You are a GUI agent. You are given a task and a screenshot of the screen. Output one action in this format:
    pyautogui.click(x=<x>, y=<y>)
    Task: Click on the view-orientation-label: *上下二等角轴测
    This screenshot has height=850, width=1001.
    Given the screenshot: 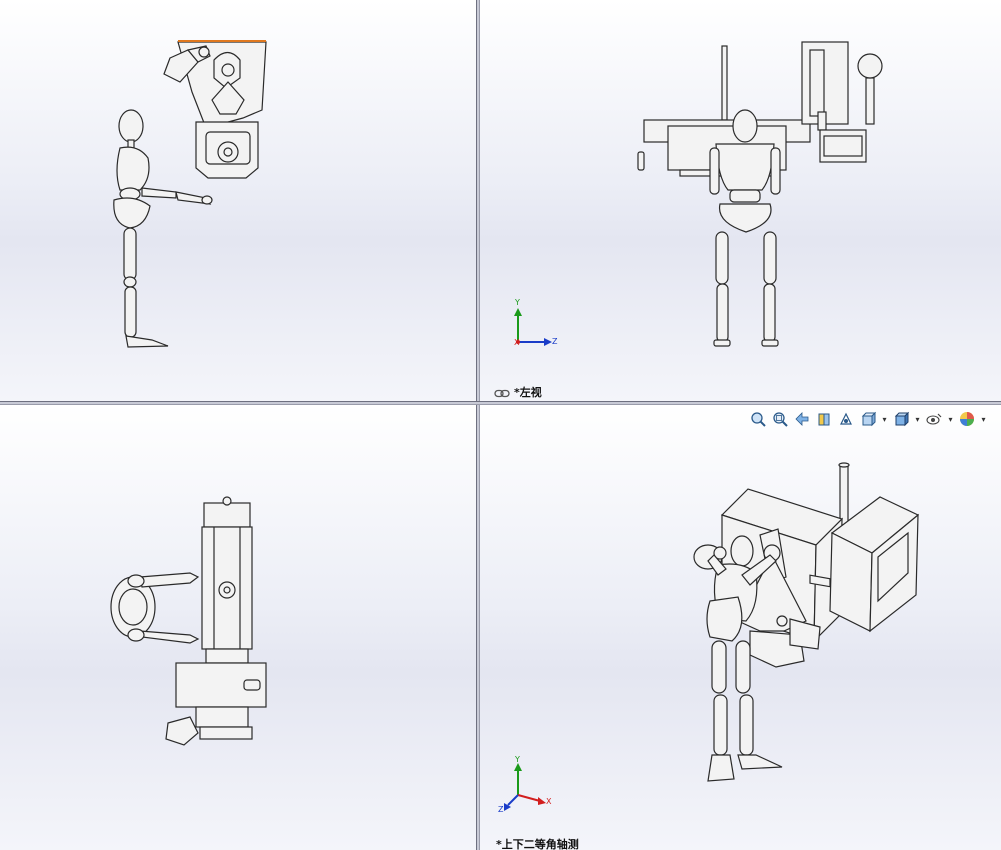 What is the action you would take?
    pyautogui.click(x=537, y=844)
    